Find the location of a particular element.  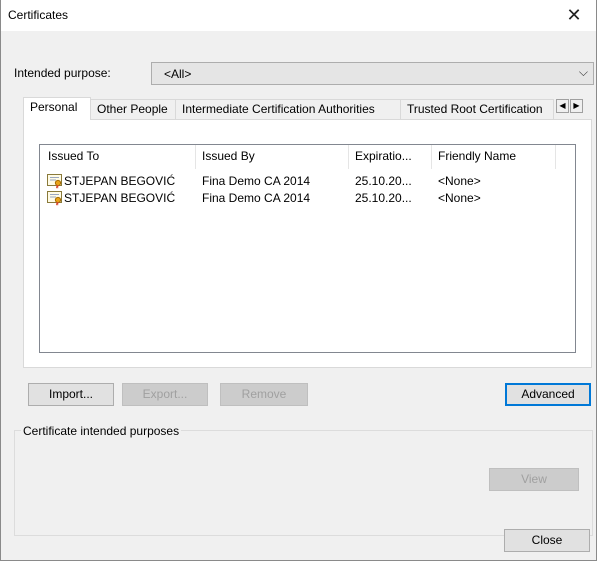

remove-button: Remove is located at coordinates (264, 394).